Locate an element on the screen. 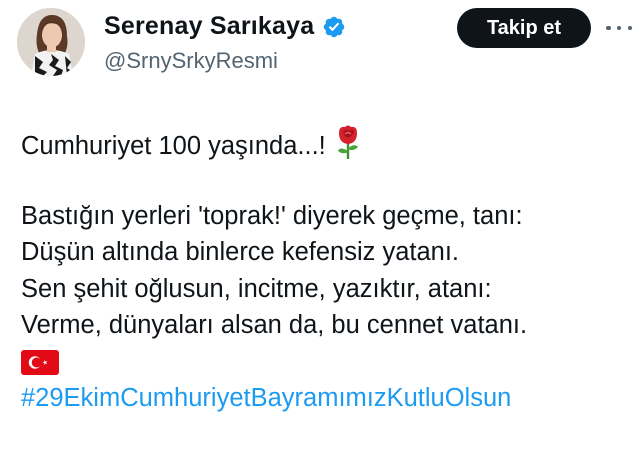 The height and width of the screenshot is (471, 640). flag-line is located at coordinates (326, 362).